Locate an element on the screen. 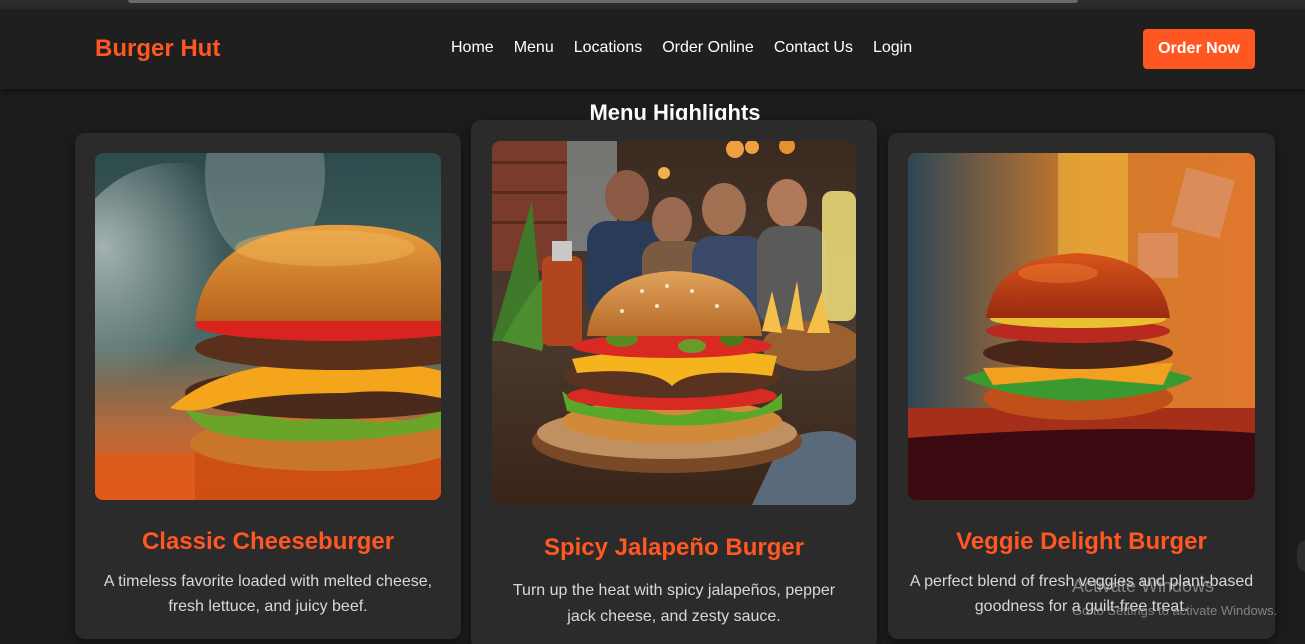 The image size is (1305, 644). veggie-delight-burger-image is located at coordinates (1081, 326).